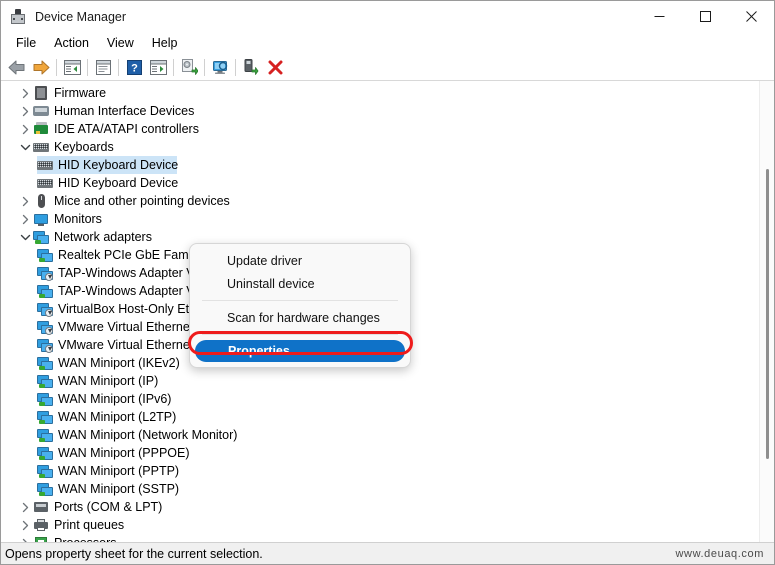 This screenshot has width=775, height=565. Describe the element at coordinates (251, 67) in the screenshot. I see `enable-device-button` at that location.